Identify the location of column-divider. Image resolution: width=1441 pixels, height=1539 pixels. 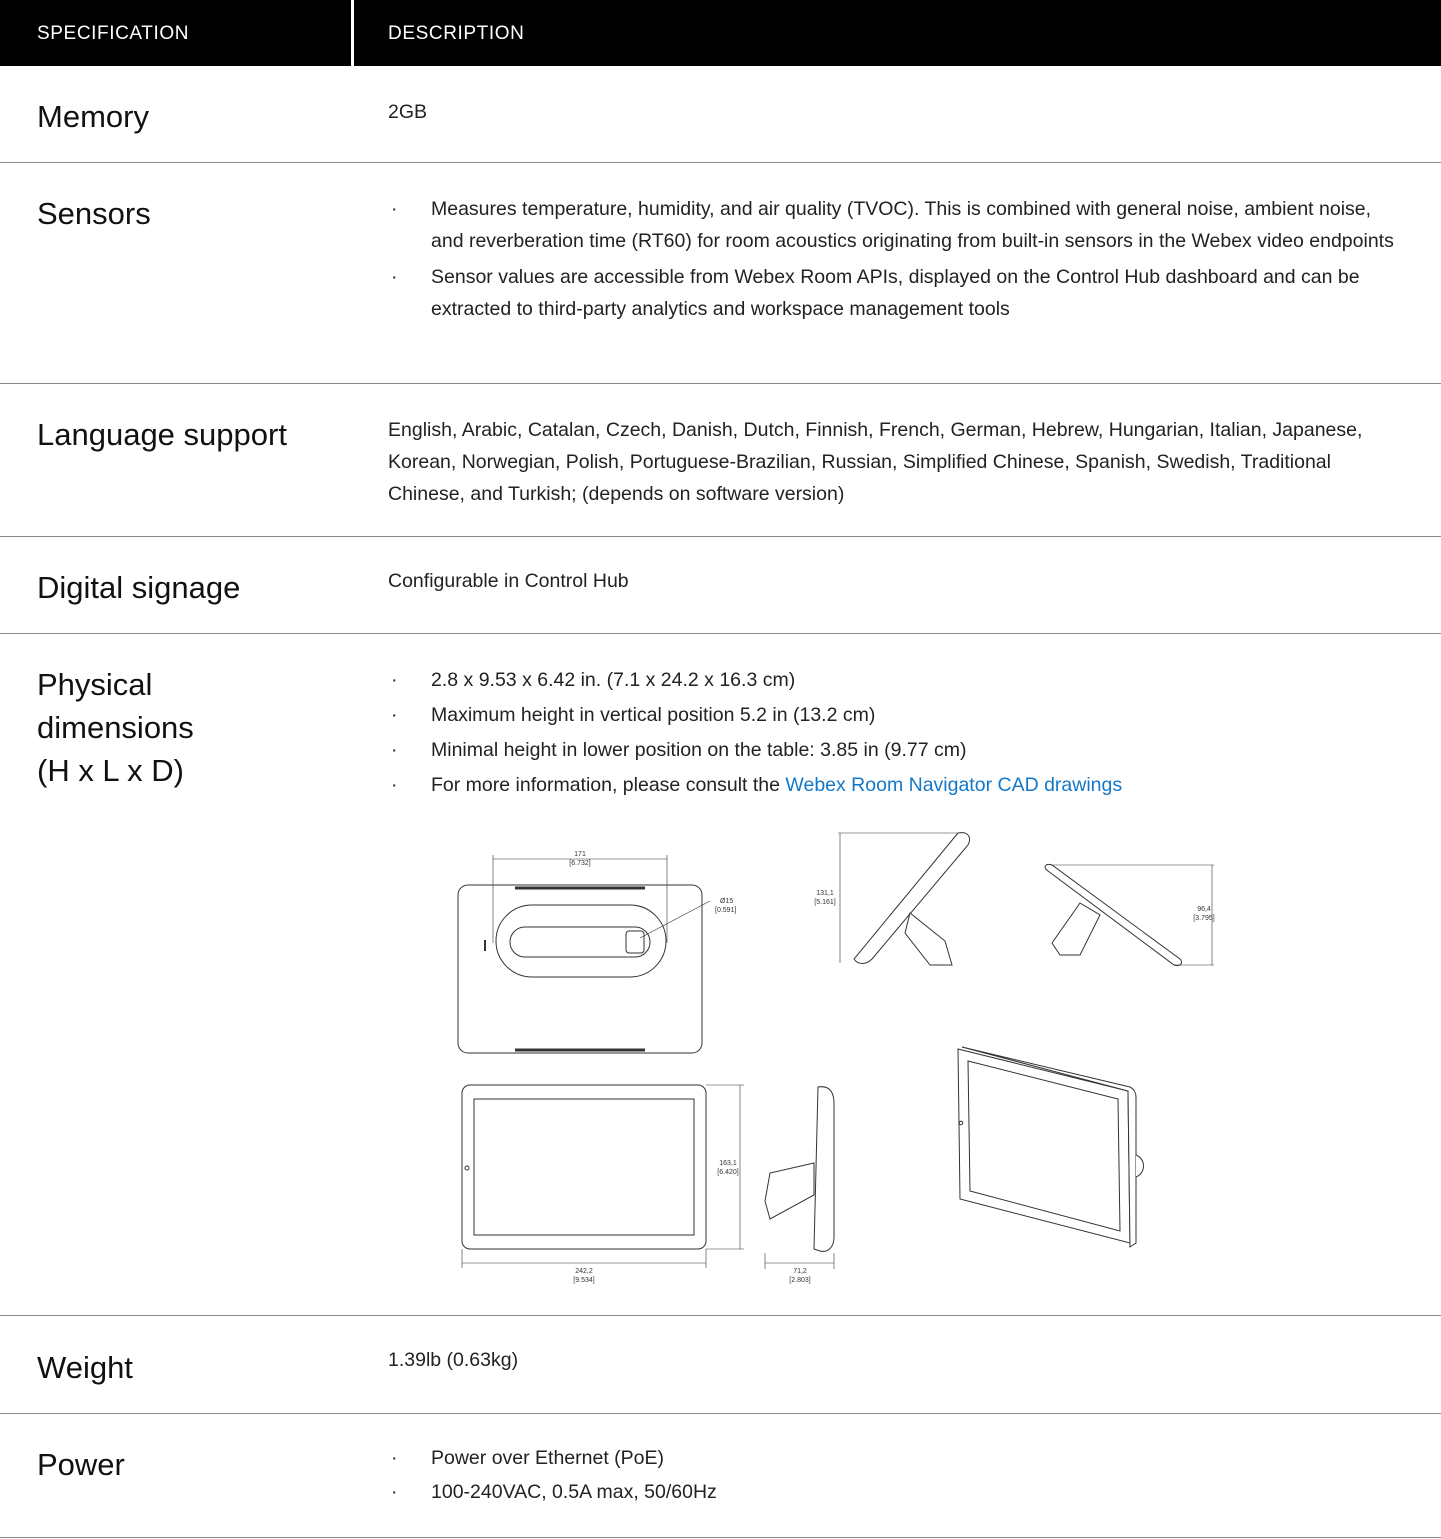
(352, 33).